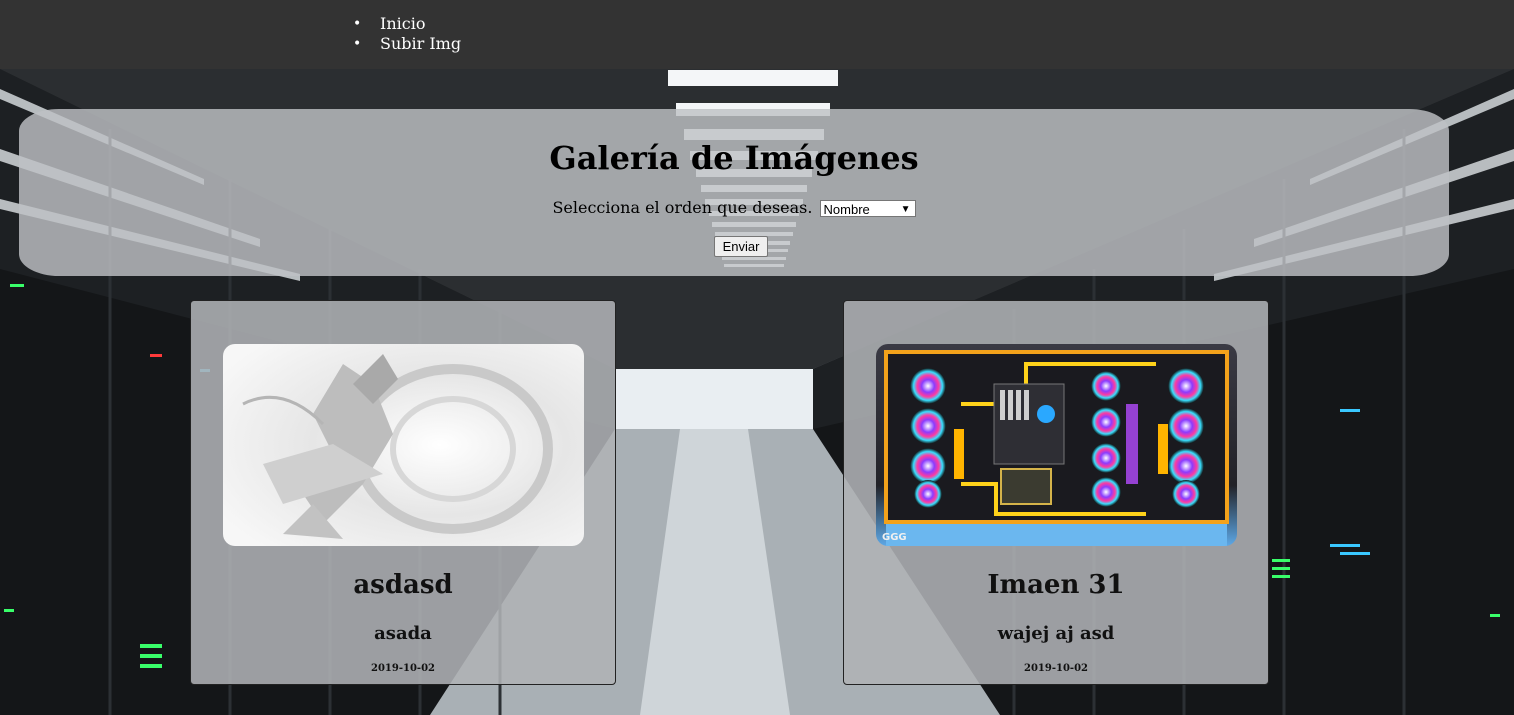 This screenshot has height=715, width=1514. What do you see at coordinates (741, 246) in the screenshot?
I see `submit-button: Enviar` at bounding box center [741, 246].